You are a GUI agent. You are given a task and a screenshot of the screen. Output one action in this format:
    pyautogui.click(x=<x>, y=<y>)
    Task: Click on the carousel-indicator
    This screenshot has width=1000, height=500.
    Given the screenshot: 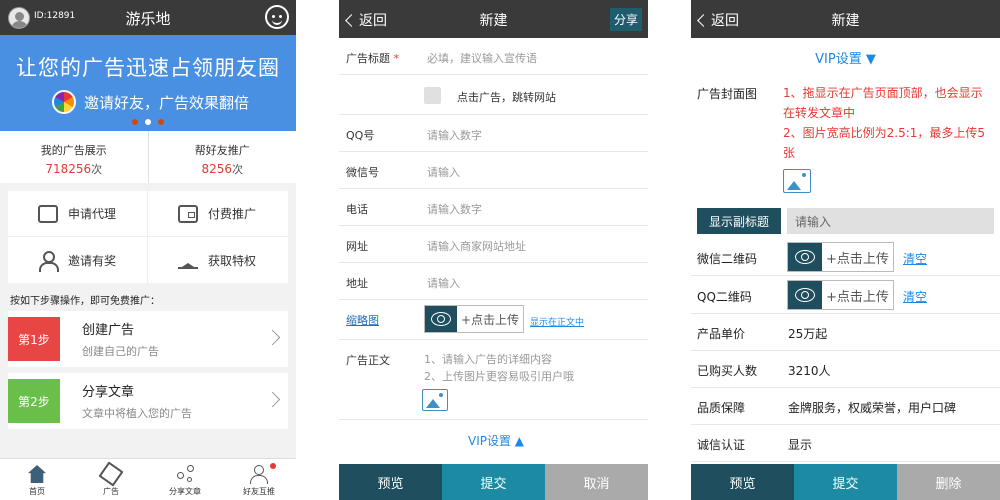 What is the action you would take?
    pyautogui.click(x=148, y=119)
    